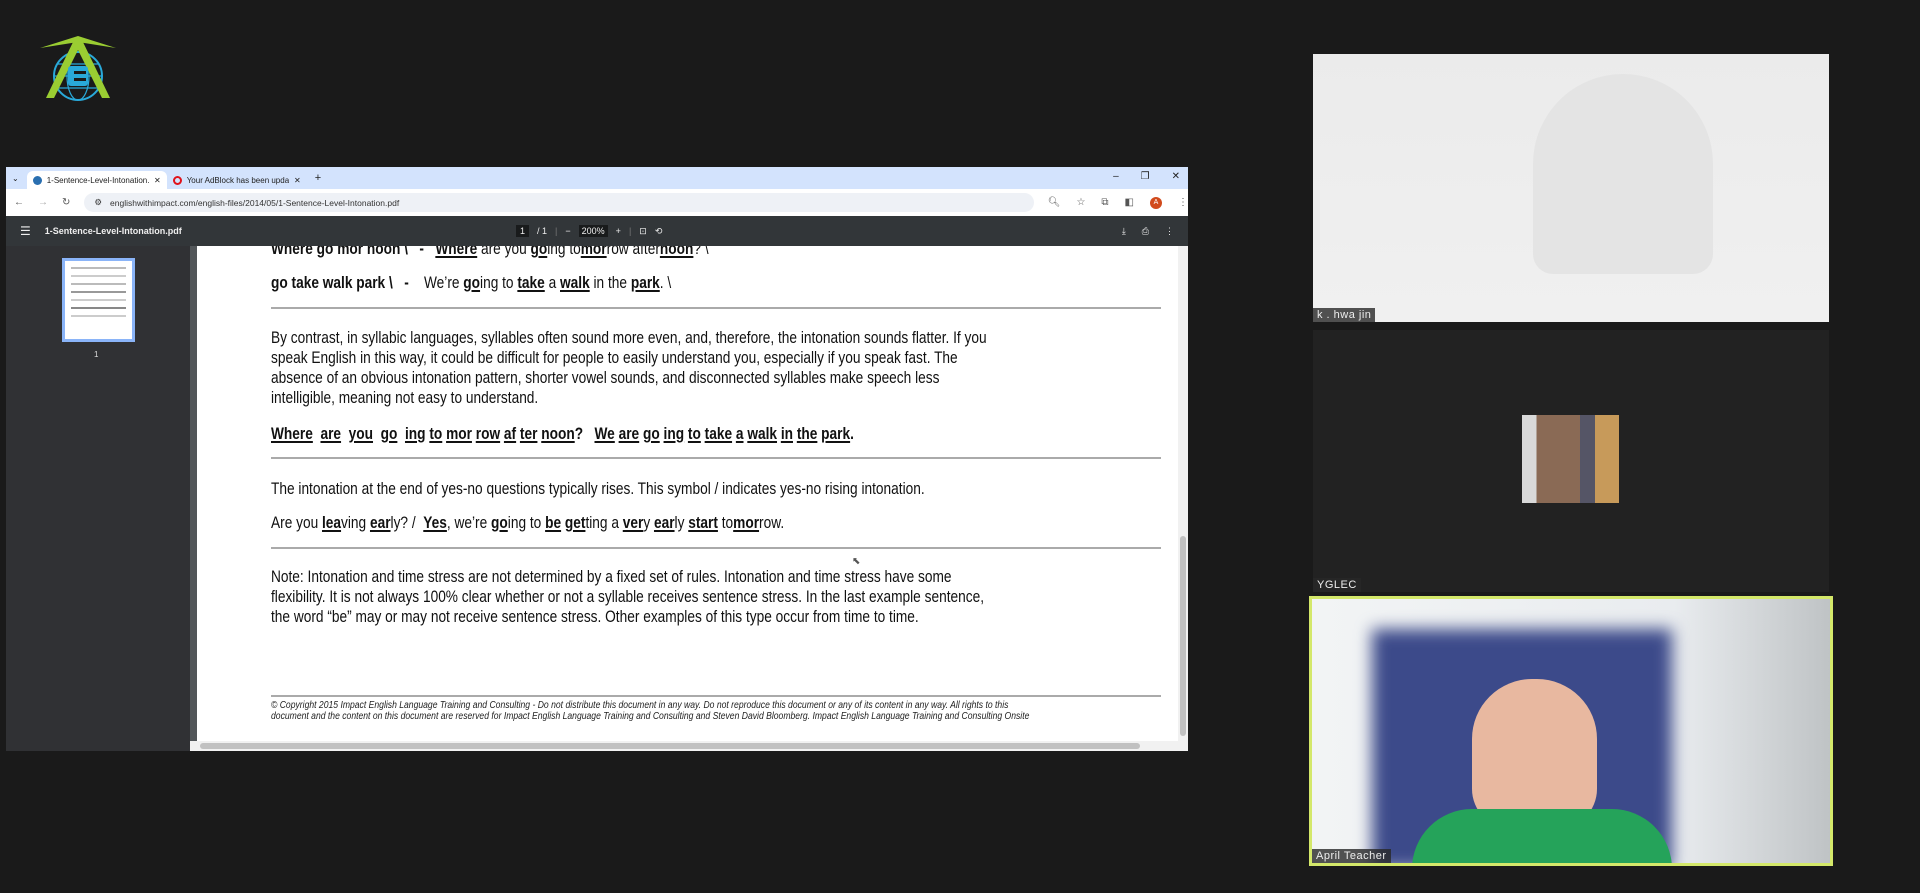 The height and width of the screenshot is (893, 1920). Describe the element at coordinates (407, 523) in the screenshot. I see `text-segment: ly? /` at that location.